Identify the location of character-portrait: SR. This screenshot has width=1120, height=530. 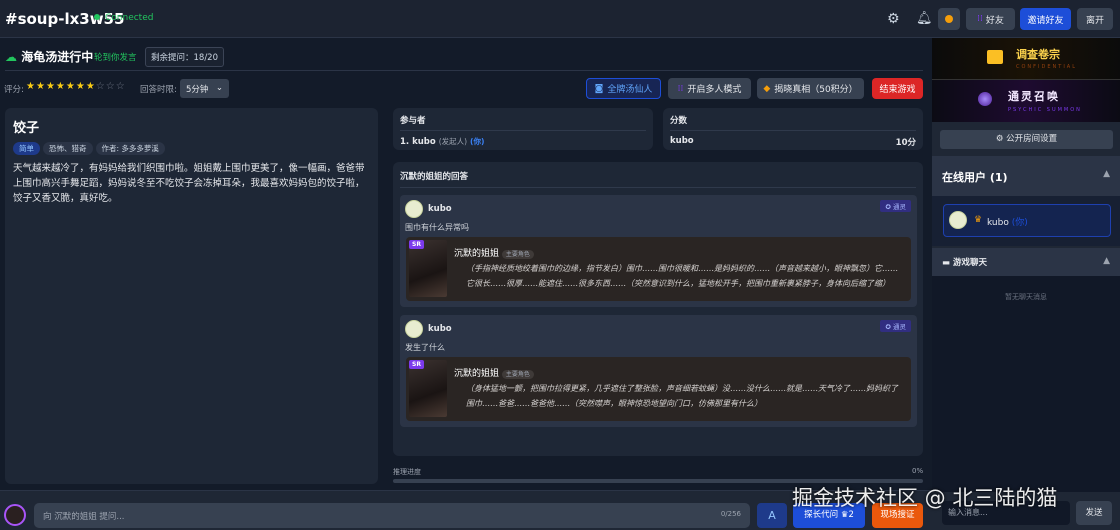
(428, 388).